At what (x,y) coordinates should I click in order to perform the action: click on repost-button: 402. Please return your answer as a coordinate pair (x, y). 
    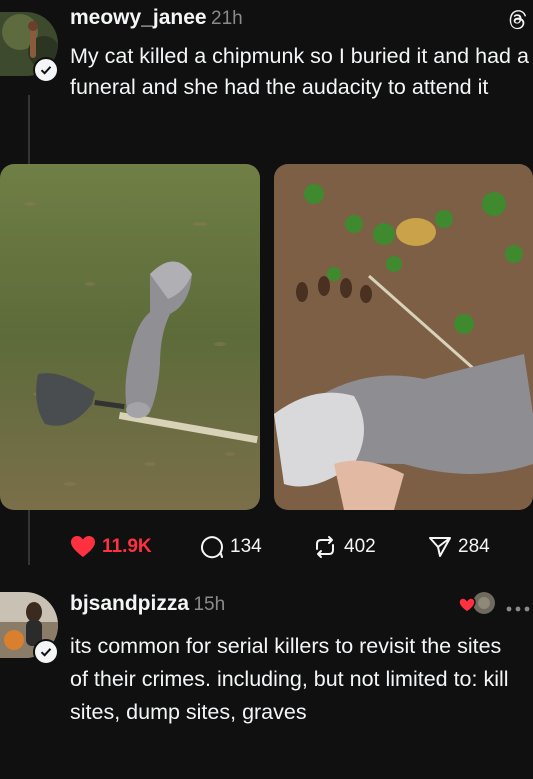
    Looking at the image, I should click on (344, 547).